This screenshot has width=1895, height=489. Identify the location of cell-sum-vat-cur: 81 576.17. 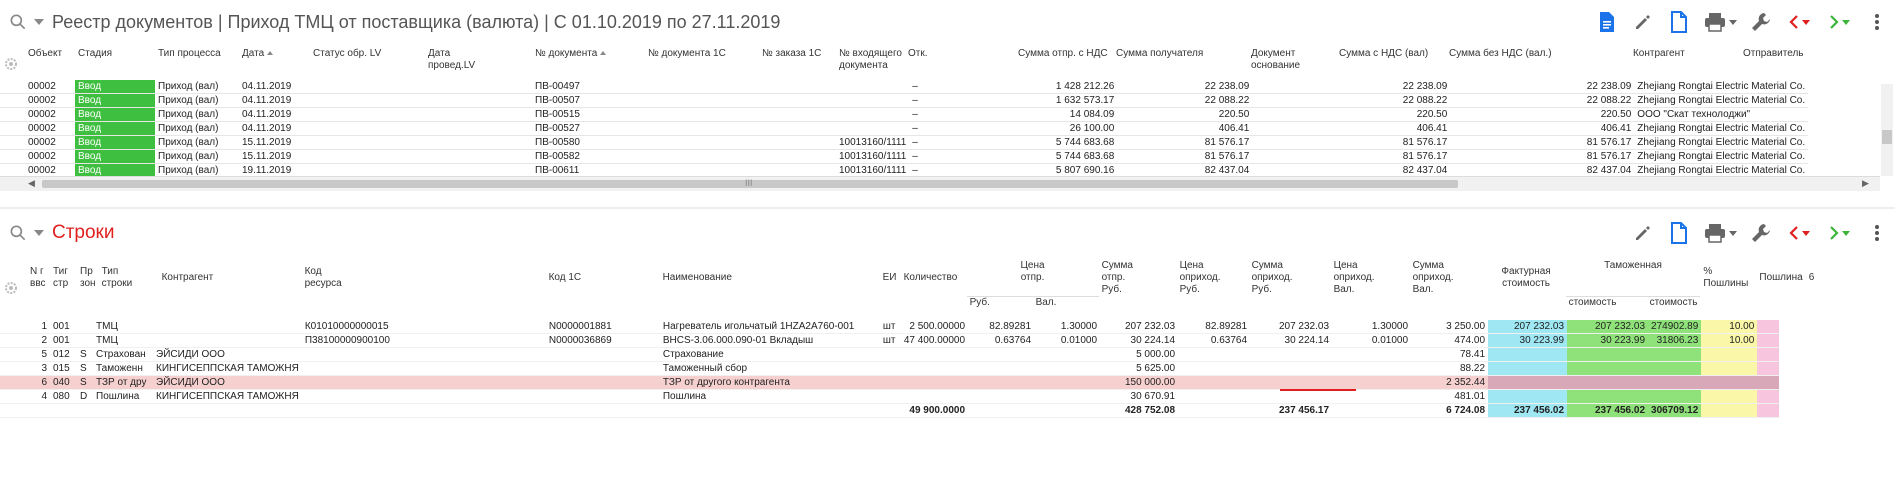
(1395, 156).